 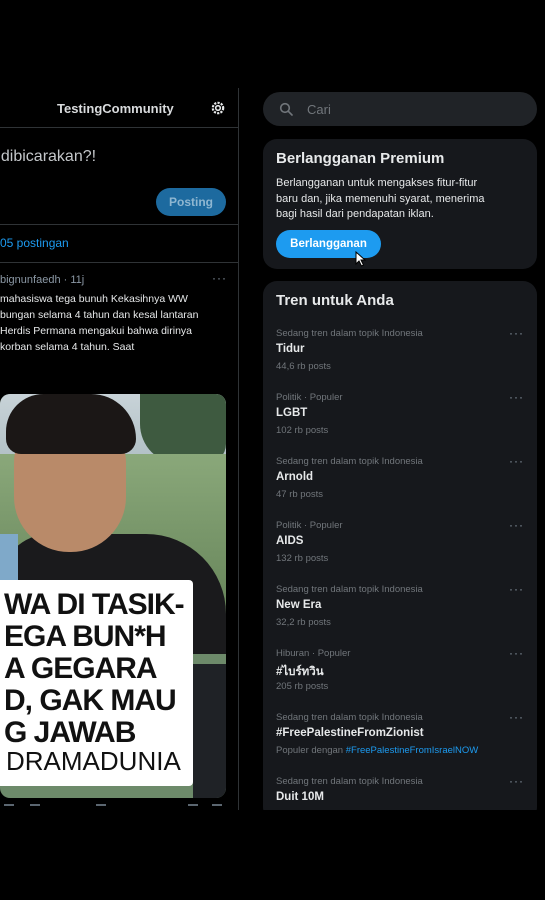 I want to click on trend-name: LGBT, so click(x=292, y=413).